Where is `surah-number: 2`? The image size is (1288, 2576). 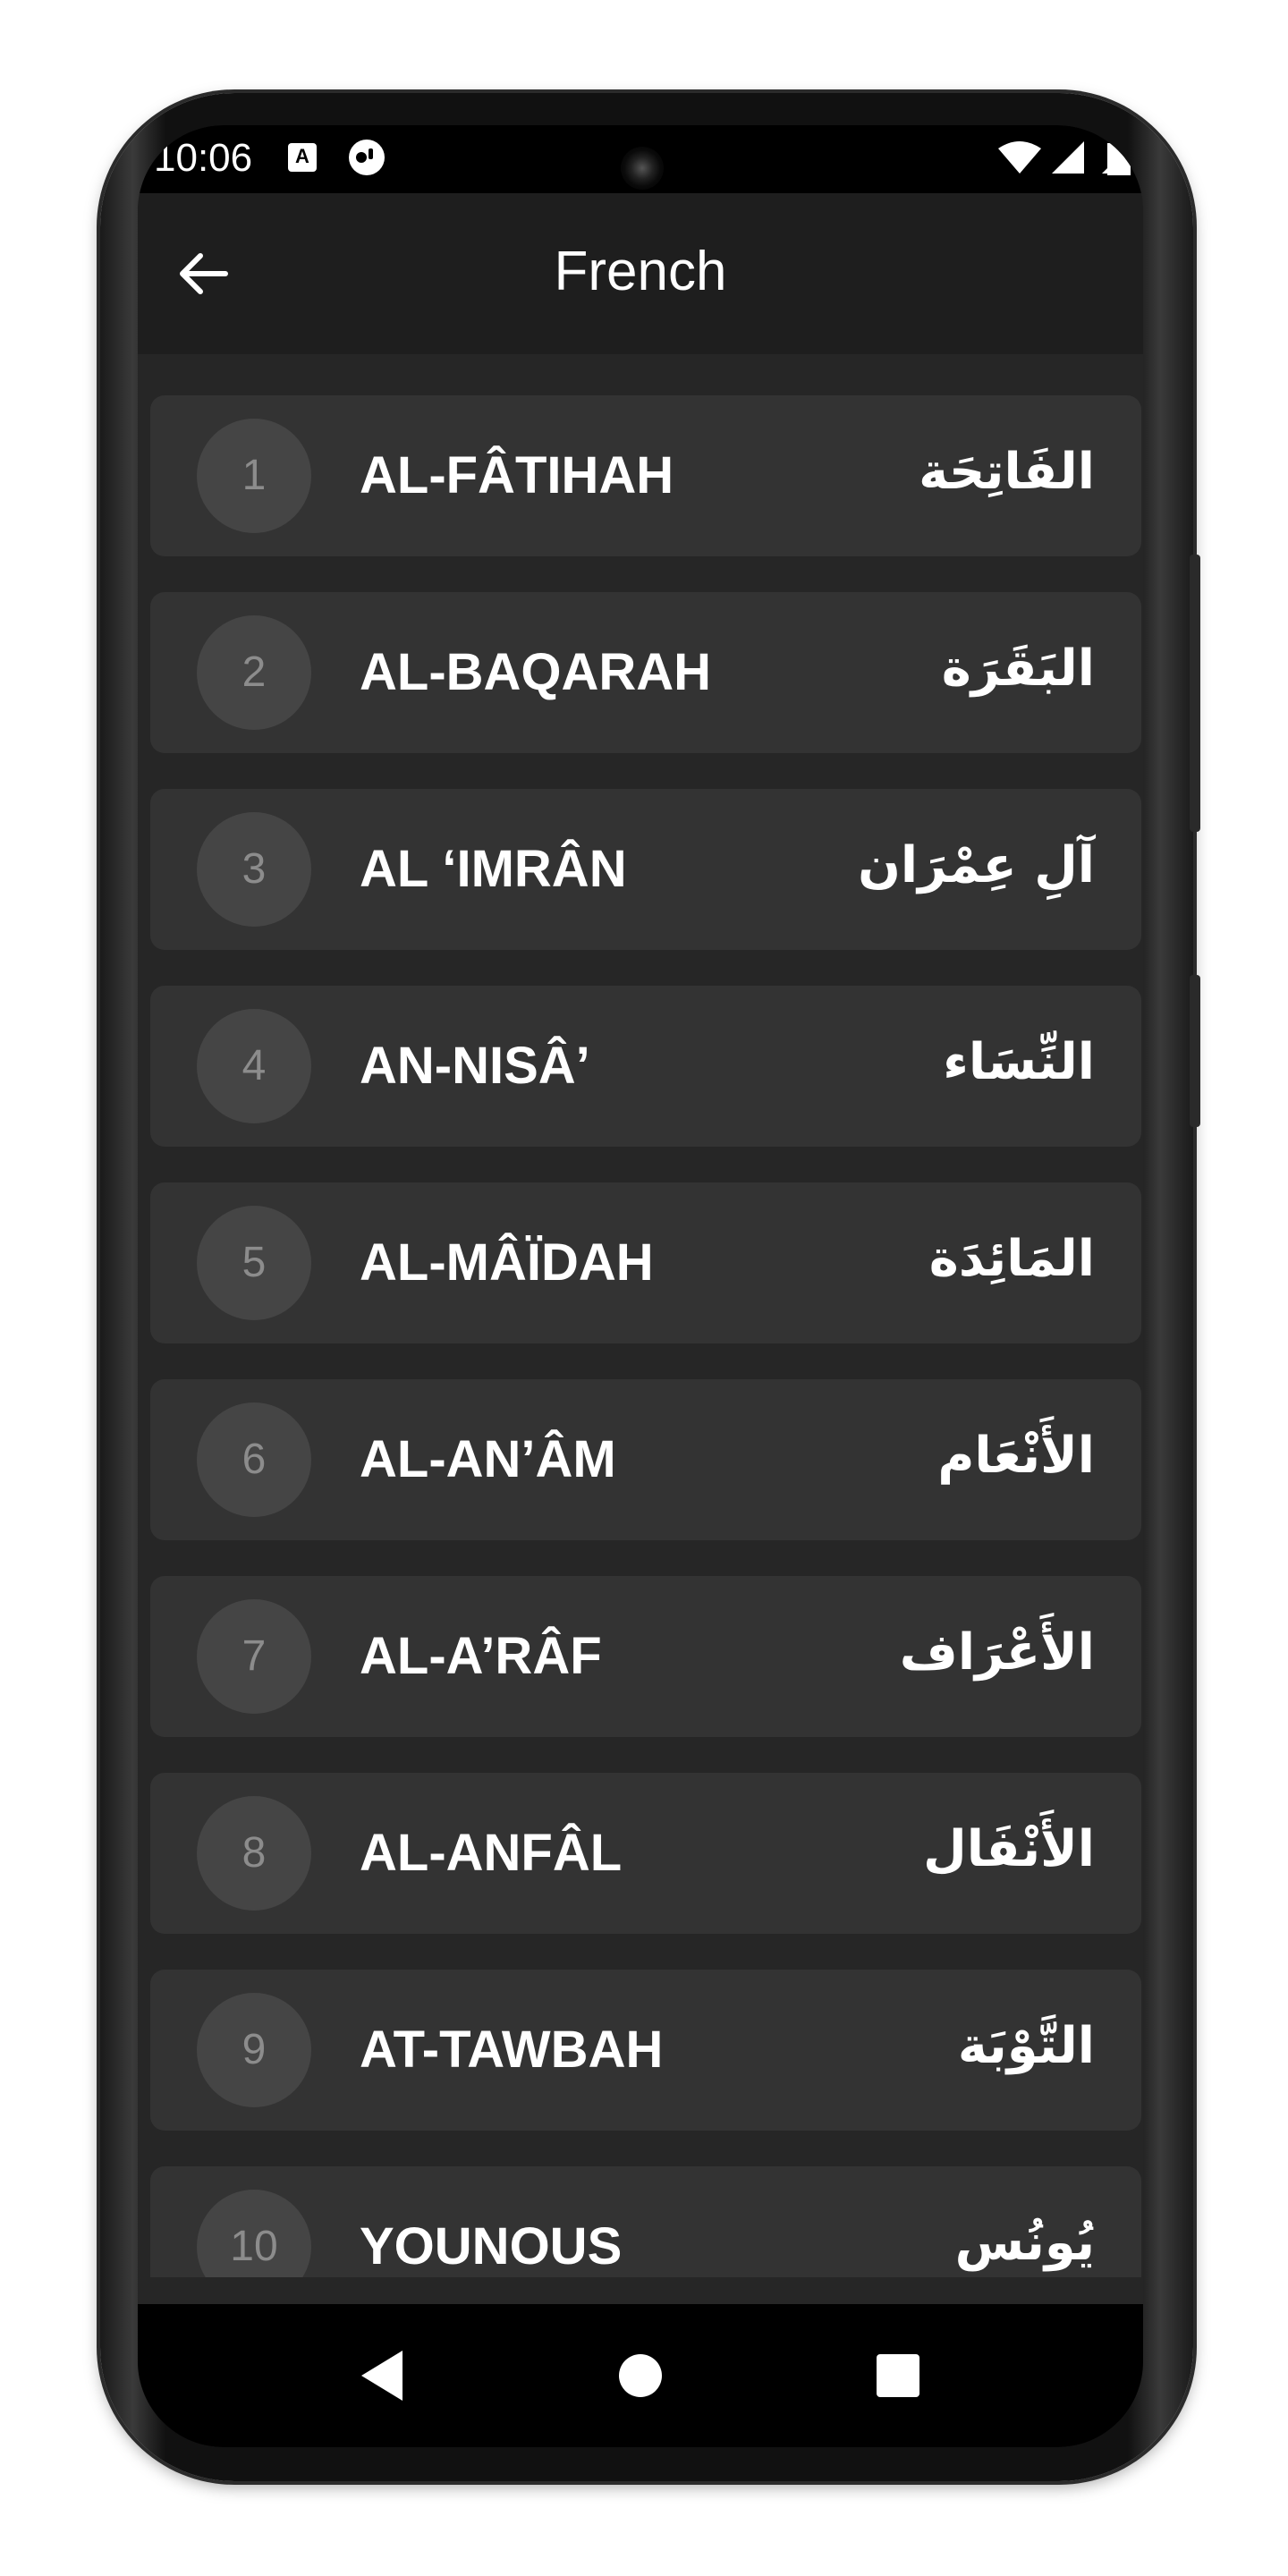
surah-number: 2 is located at coordinates (254, 672).